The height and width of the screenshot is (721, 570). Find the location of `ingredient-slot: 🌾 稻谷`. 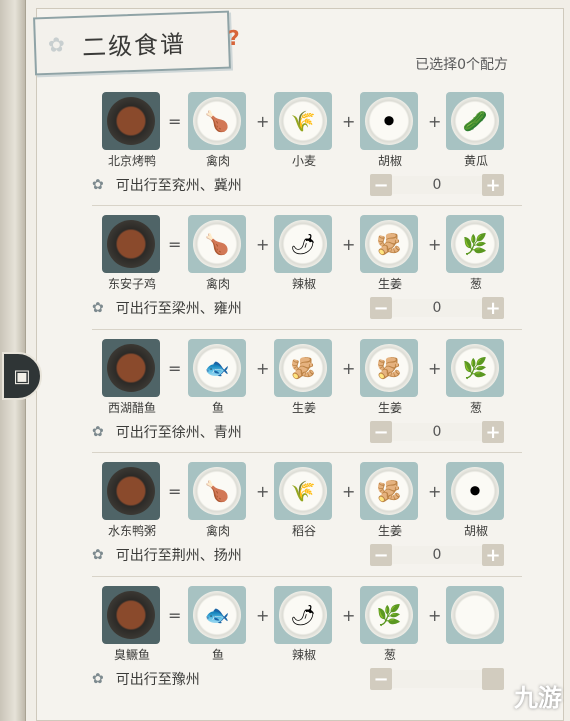

ingredient-slot: 🌾 稻谷 is located at coordinates (304, 500).